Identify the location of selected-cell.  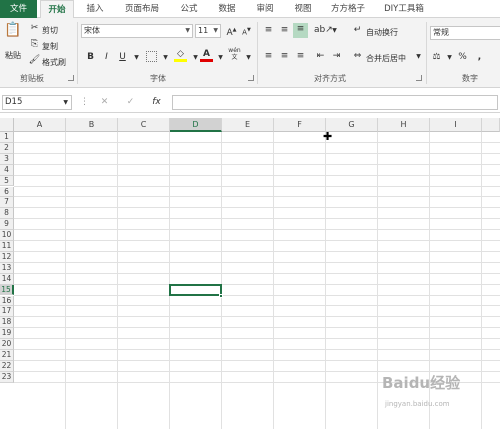
(195, 290).